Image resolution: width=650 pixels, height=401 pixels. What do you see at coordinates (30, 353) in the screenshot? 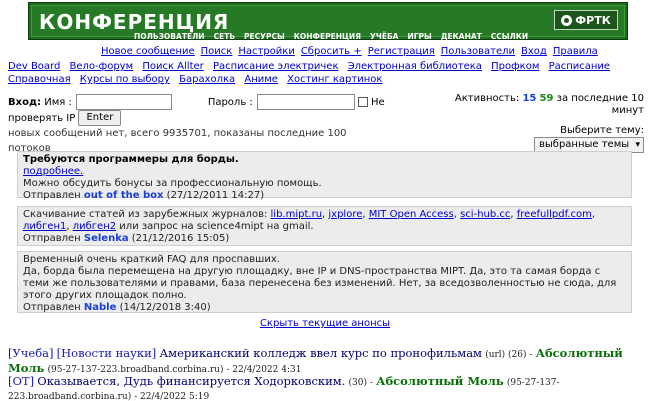
I see `thread-category: [Учеба]` at bounding box center [30, 353].